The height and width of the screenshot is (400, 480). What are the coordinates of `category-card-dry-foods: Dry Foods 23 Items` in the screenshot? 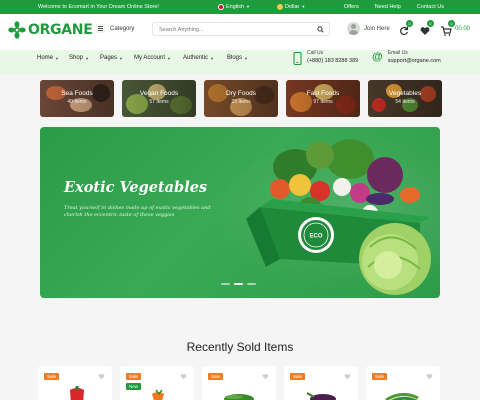 It's located at (241, 98).